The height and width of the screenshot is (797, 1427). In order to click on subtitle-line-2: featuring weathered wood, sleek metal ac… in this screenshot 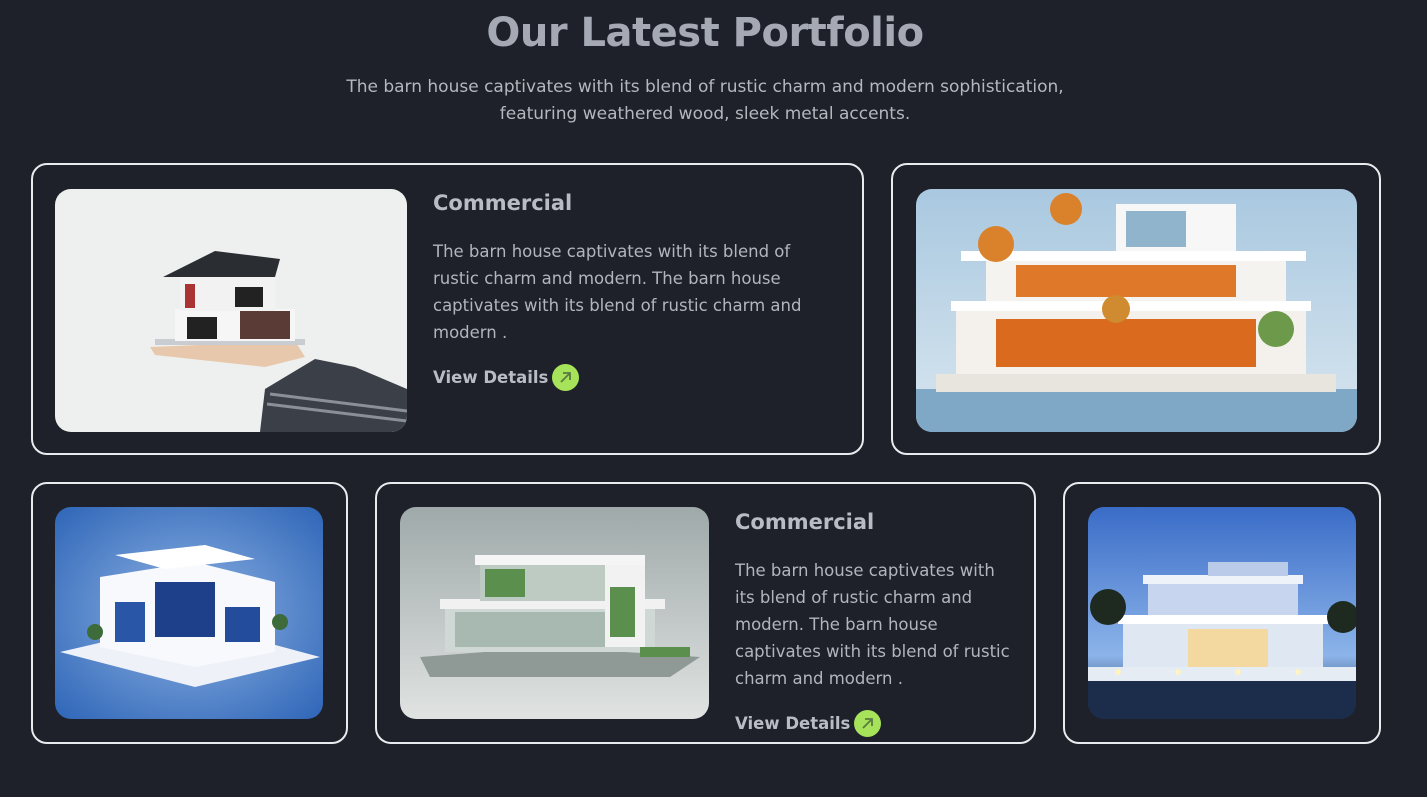, I will do `click(705, 114)`.